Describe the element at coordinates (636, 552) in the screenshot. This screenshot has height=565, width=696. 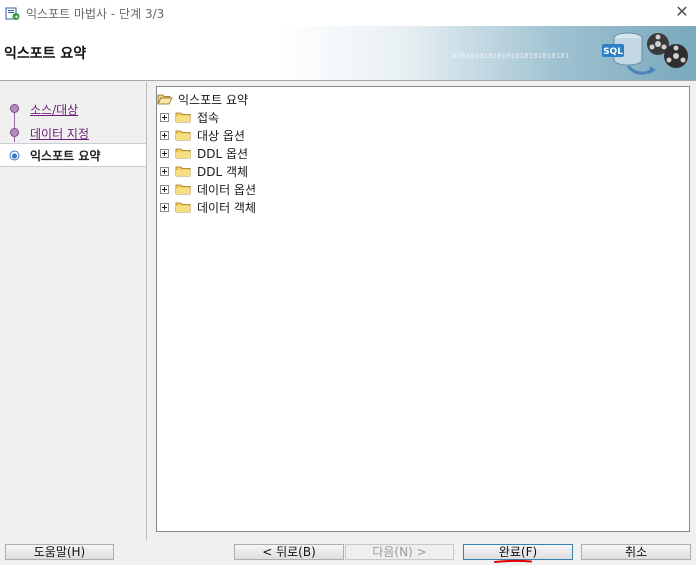
I see `cancel-button: 취소` at that location.